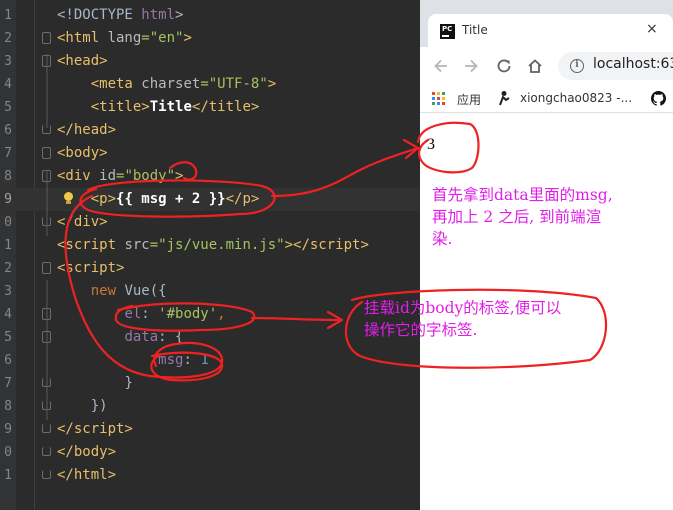  I want to click on url-text: localhost:63, so click(633, 64).